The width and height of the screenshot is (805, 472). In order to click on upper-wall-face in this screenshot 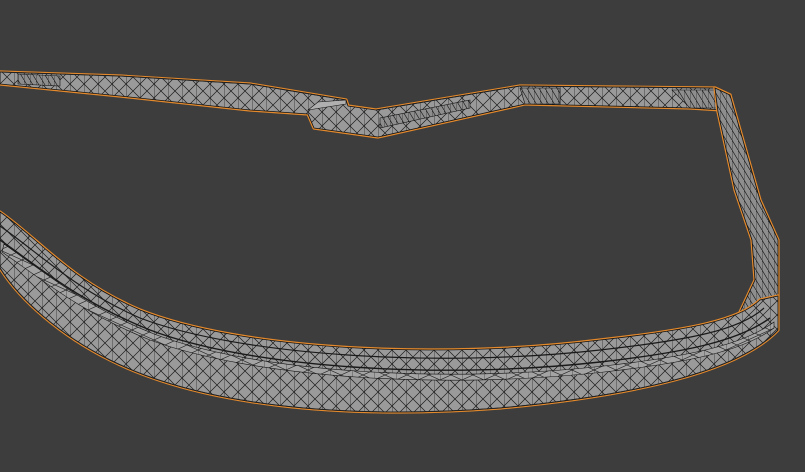, I will do `click(365, 104)`.